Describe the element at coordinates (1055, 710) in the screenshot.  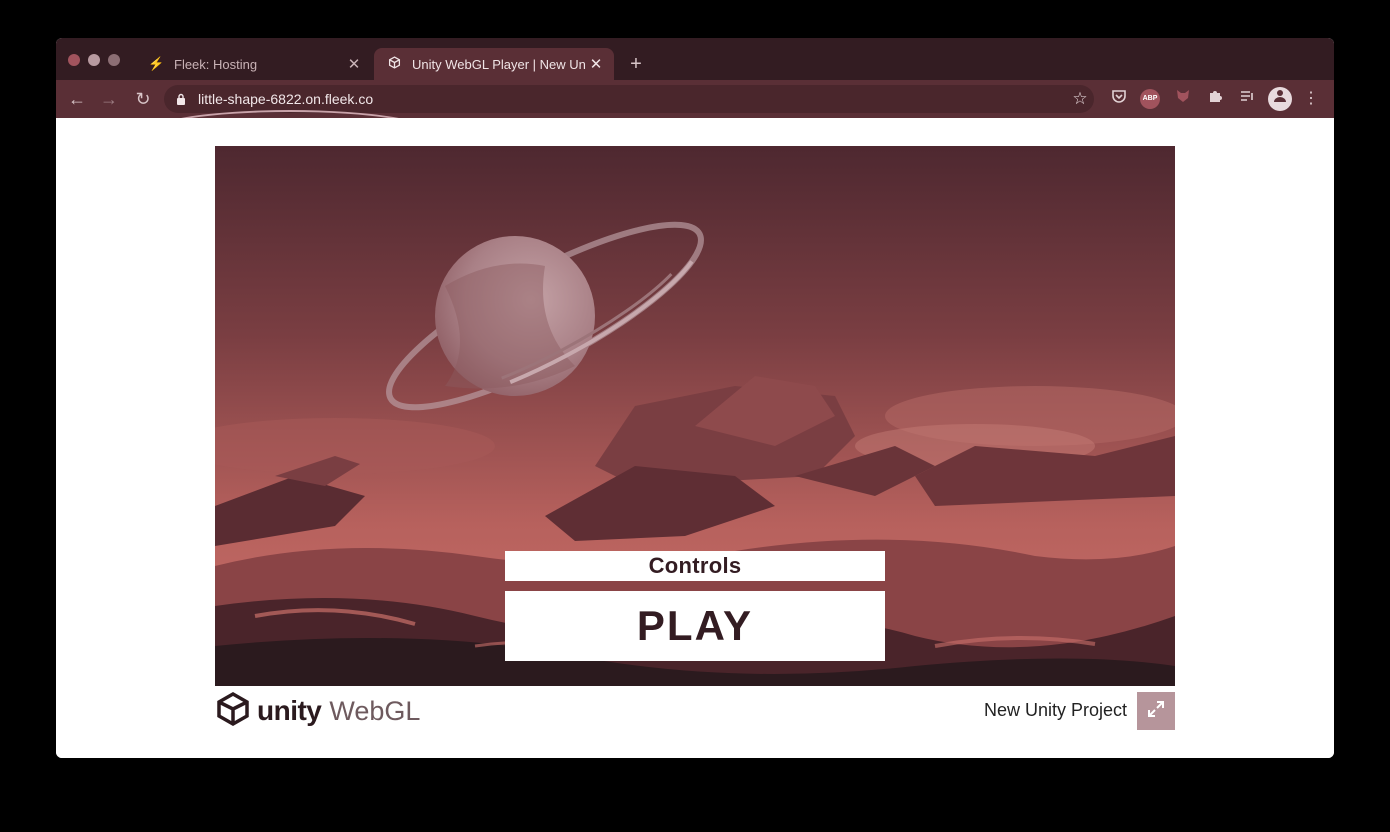
I see `project-title: New Unity Project` at that location.